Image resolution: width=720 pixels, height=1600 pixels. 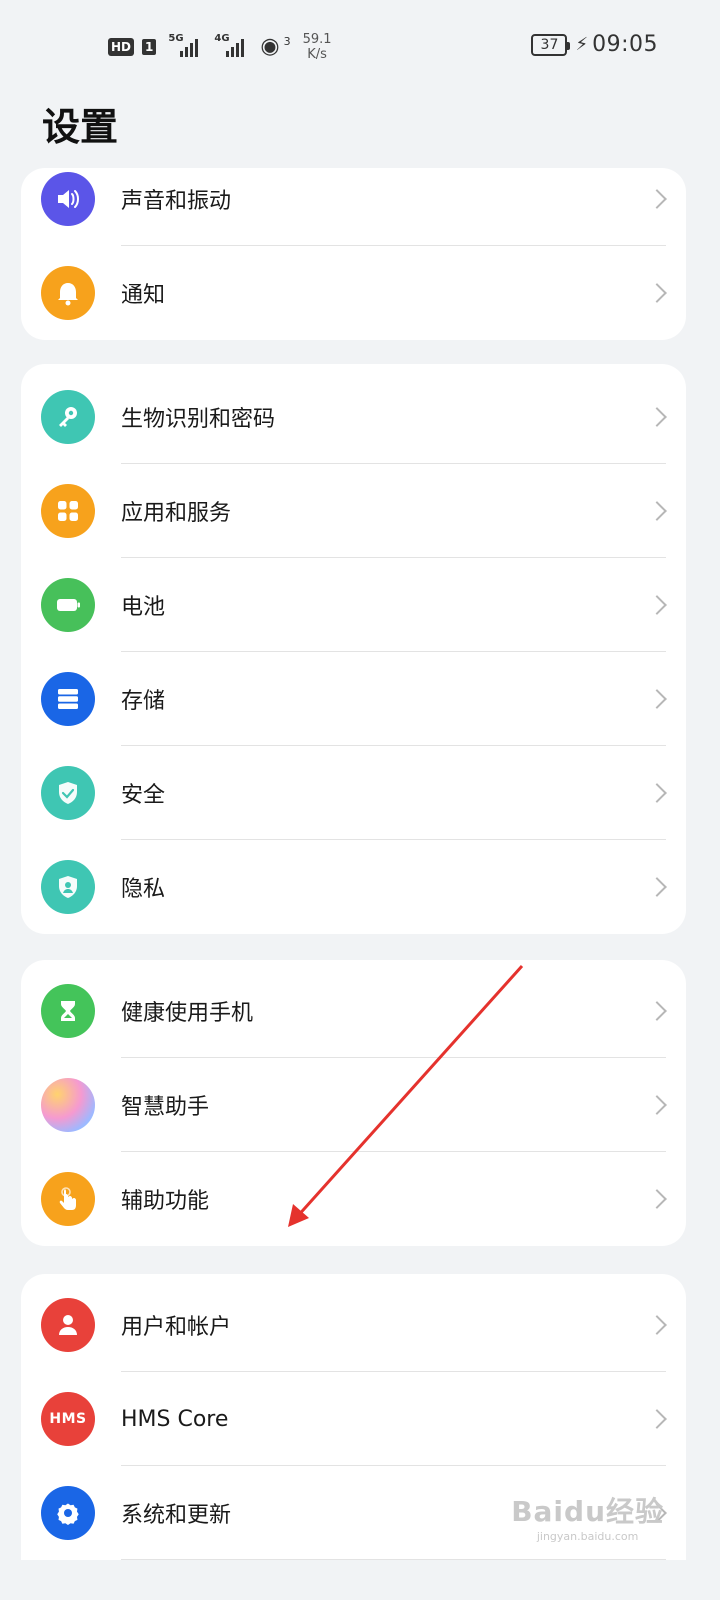 What do you see at coordinates (68, 605) in the screenshot?
I see `battery-icon` at bounding box center [68, 605].